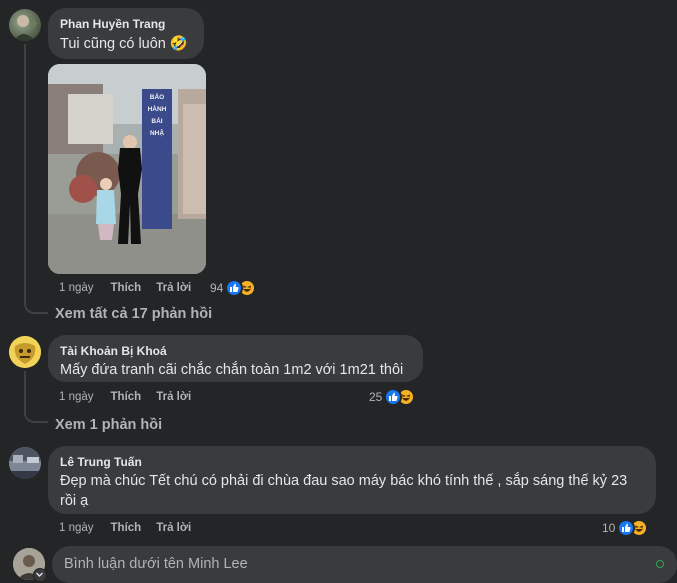  What do you see at coordinates (156, 564) in the screenshot?
I see `comment-input-placeholder: Bình luận dưới tên Minh Lee` at bounding box center [156, 564].